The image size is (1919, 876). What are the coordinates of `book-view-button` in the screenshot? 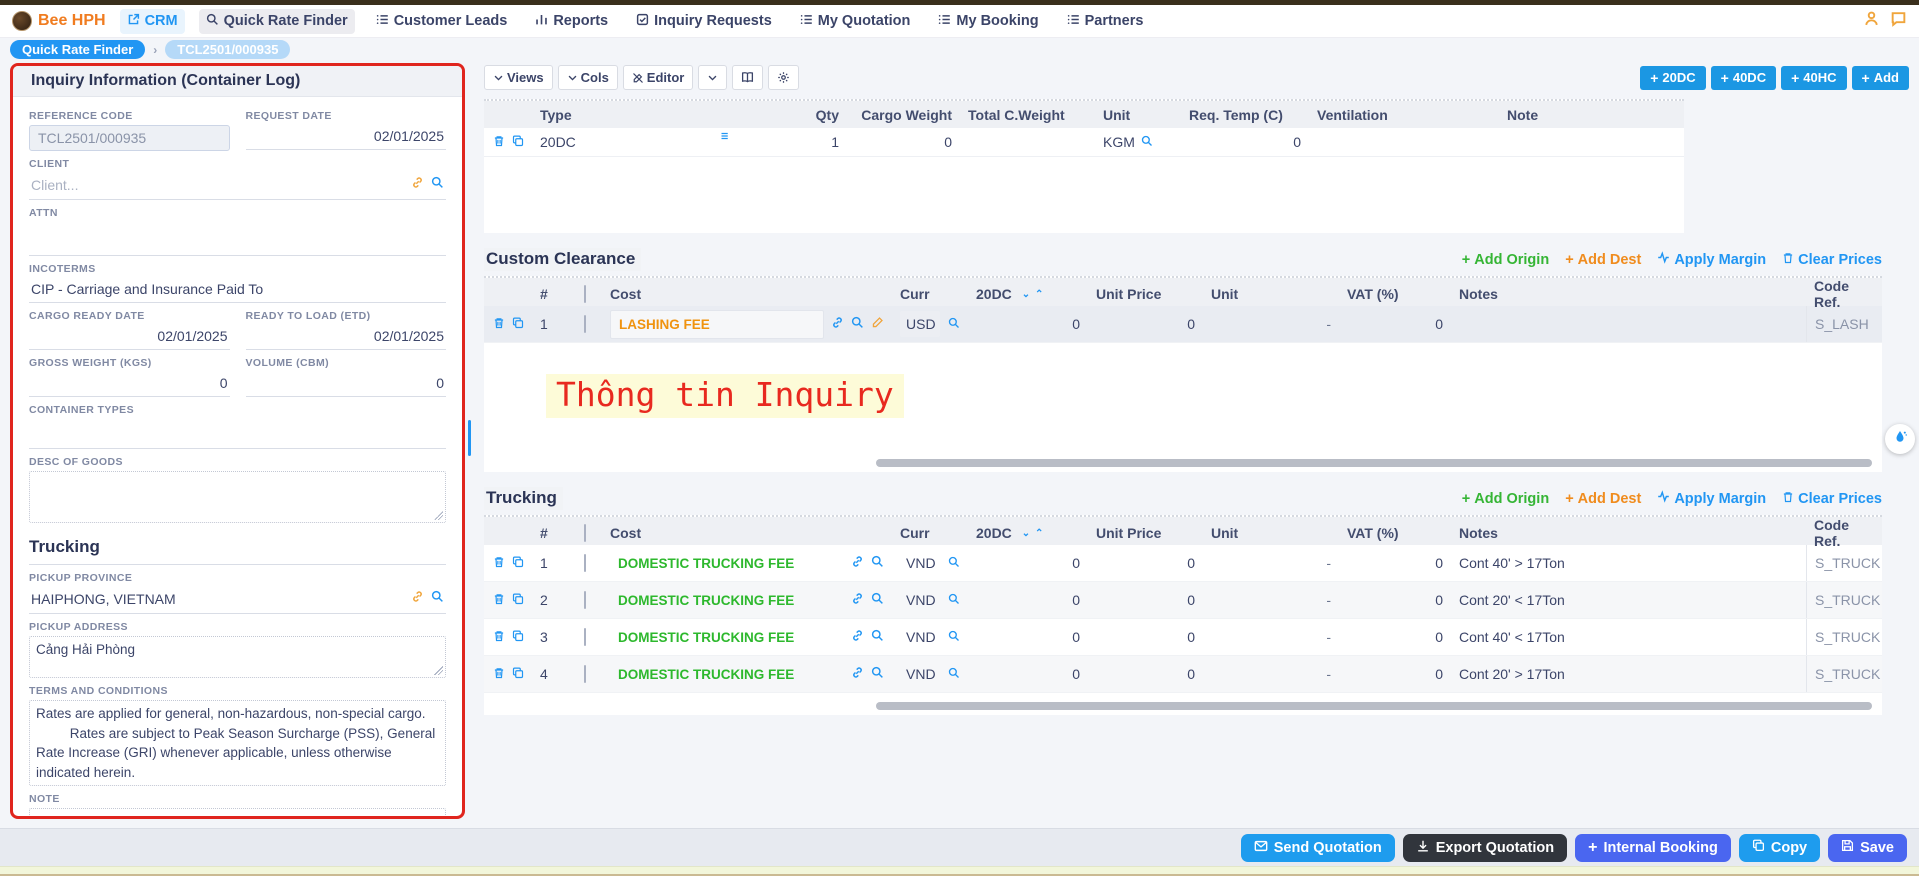 It's located at (748, 77).